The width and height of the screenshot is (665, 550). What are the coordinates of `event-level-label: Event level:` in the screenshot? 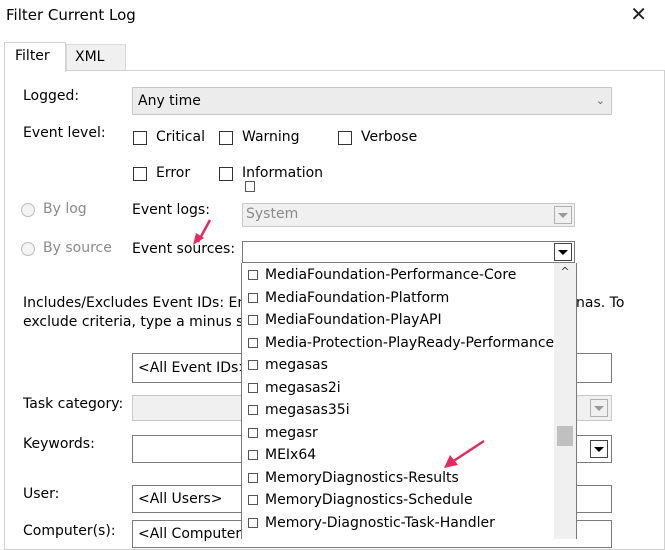 It's located at (64, 133).